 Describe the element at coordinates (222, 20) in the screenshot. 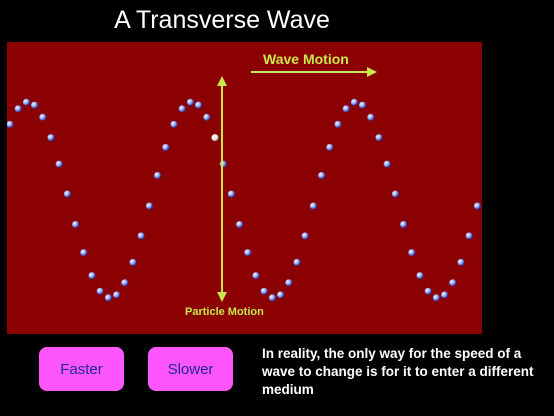

I see `page-title: A Transverse Wave` at that location.